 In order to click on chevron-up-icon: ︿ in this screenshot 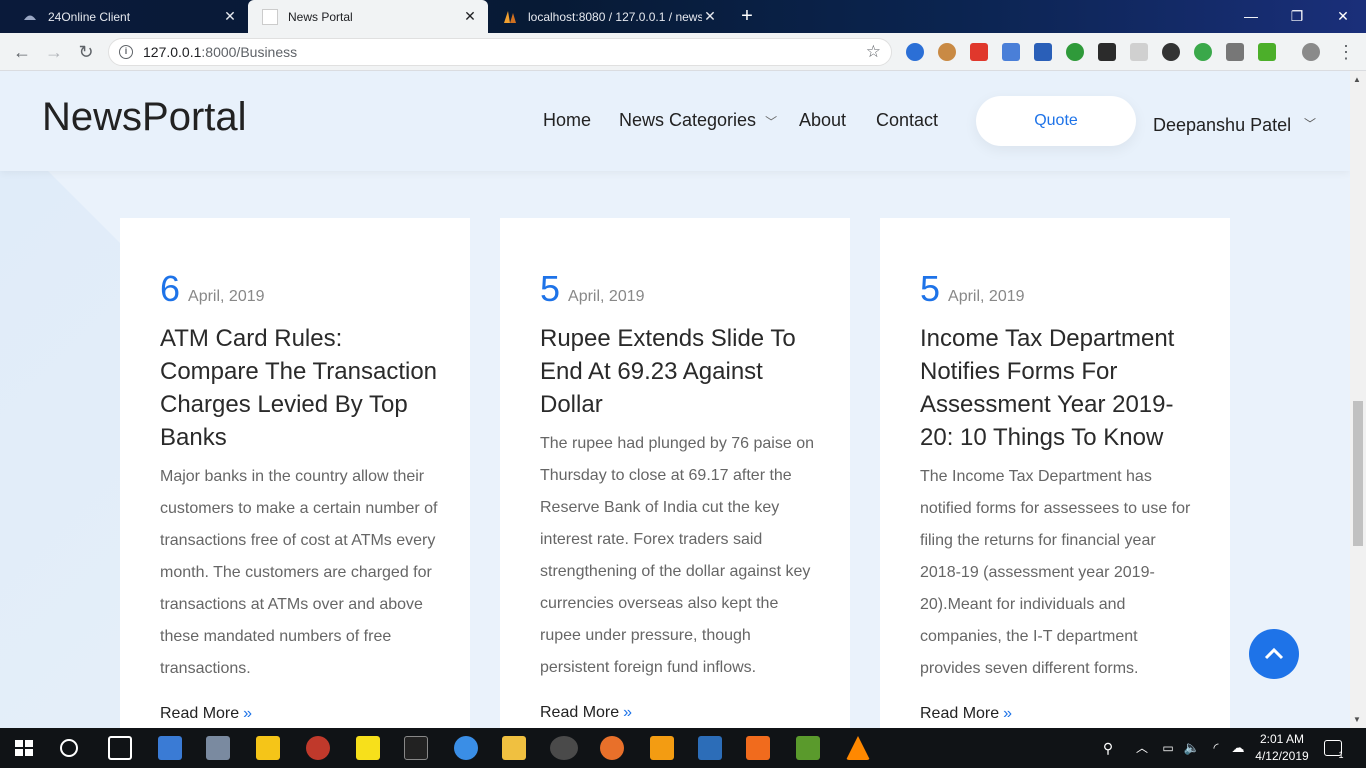, I will do `click(1142, 748)`.